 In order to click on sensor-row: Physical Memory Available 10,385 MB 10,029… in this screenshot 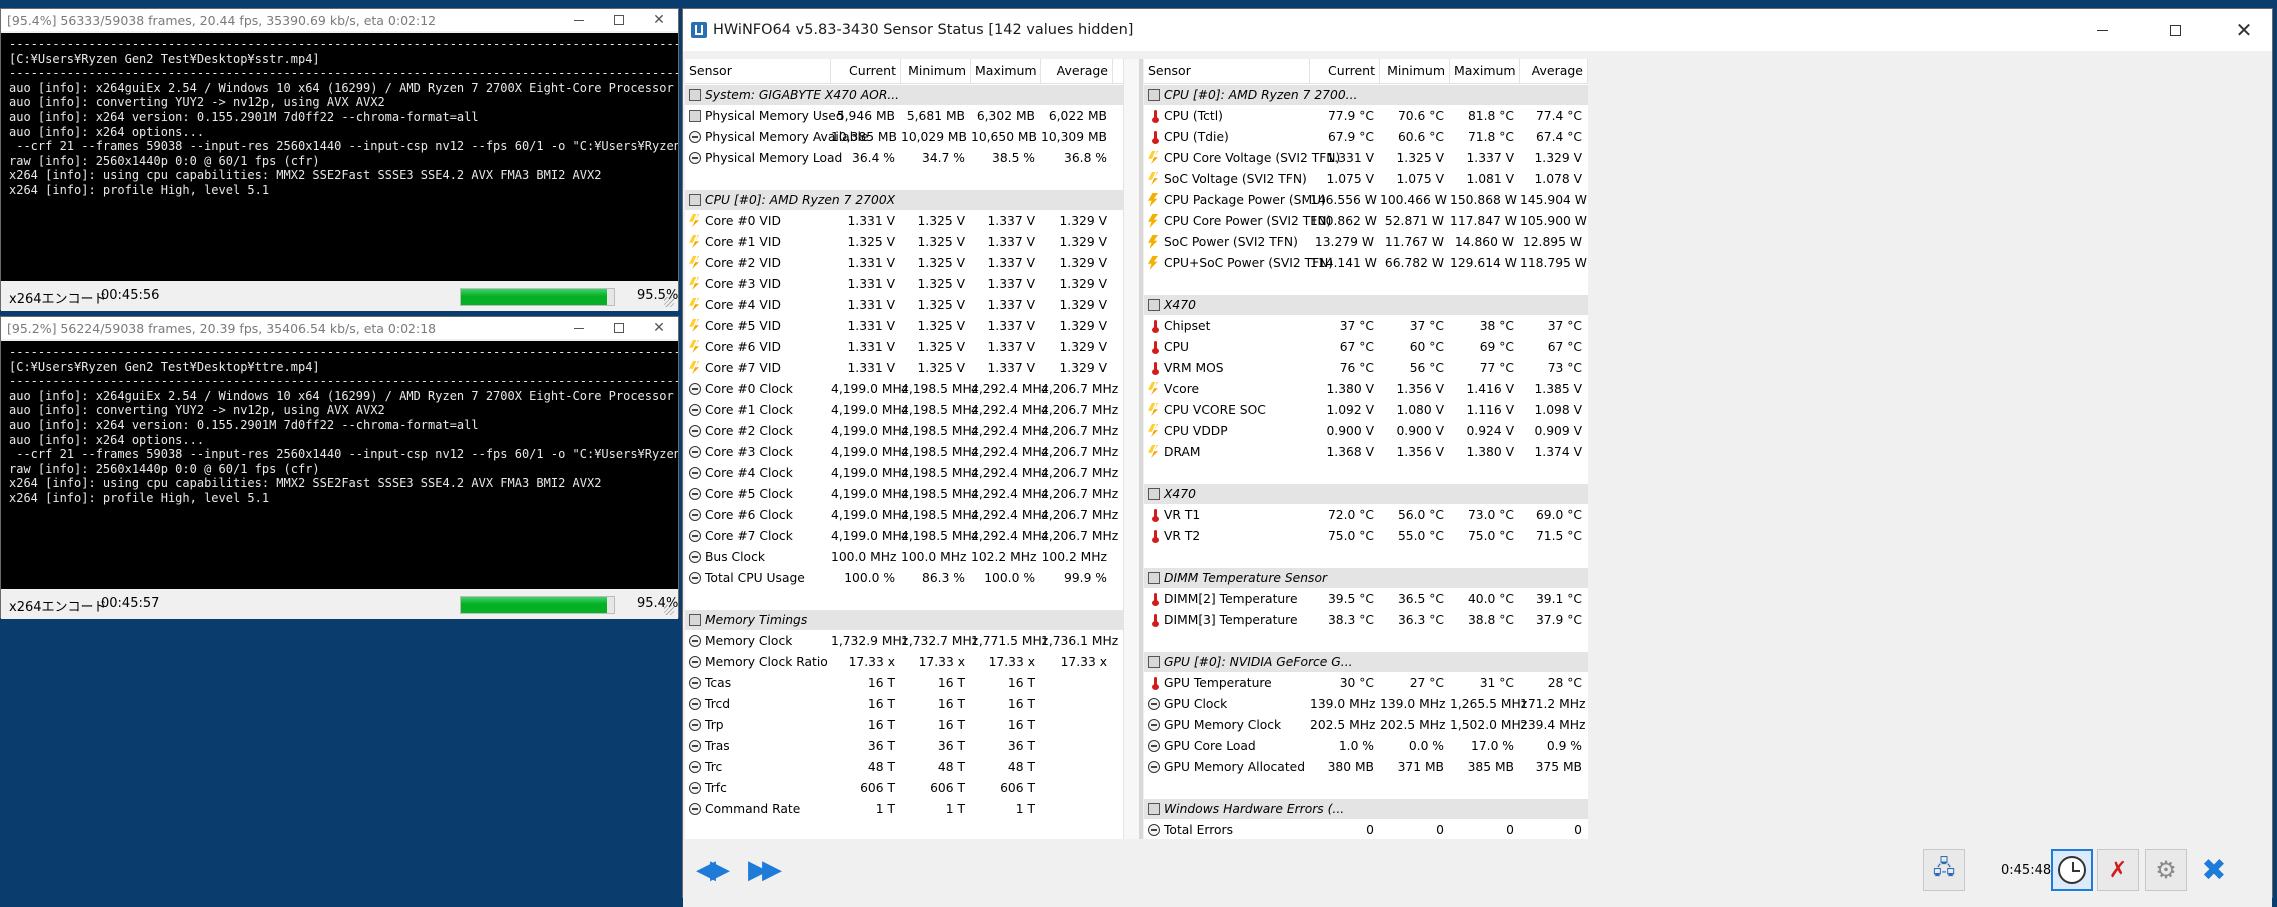, I will do `click(905, 137)`.